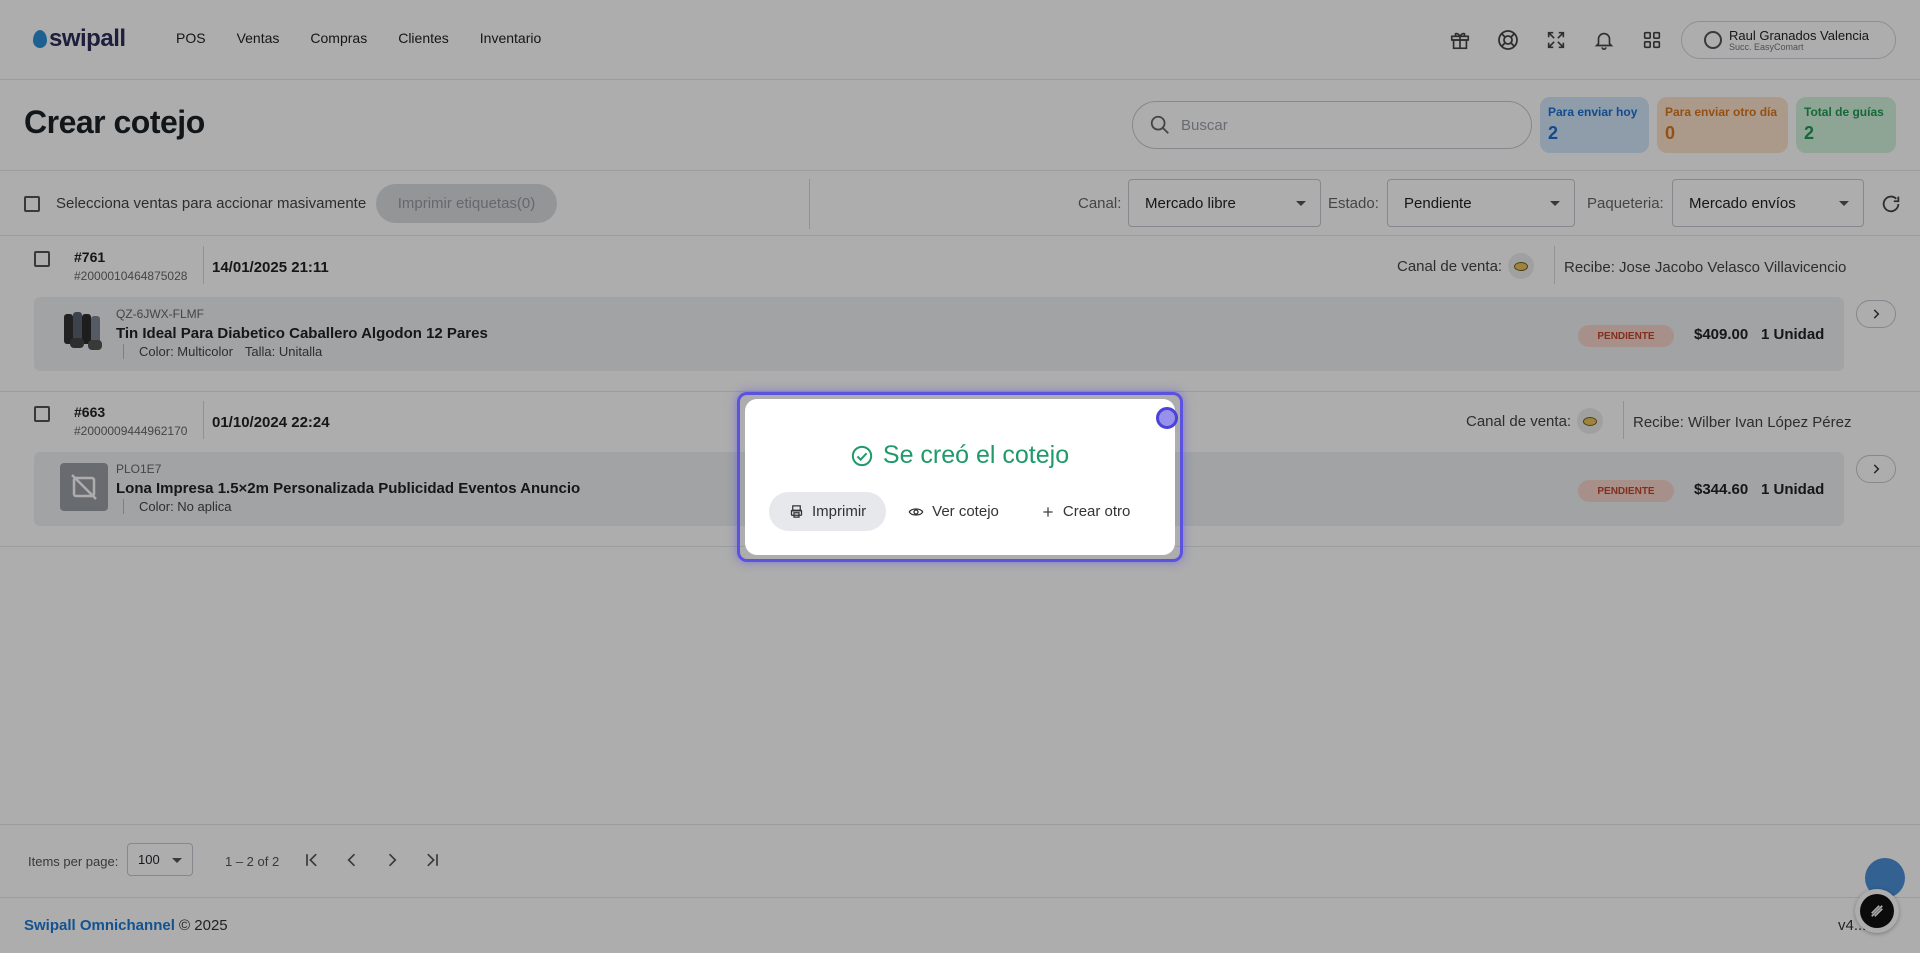  I want to click on create-another-button-label: Crear otro, so click(1096, 511).